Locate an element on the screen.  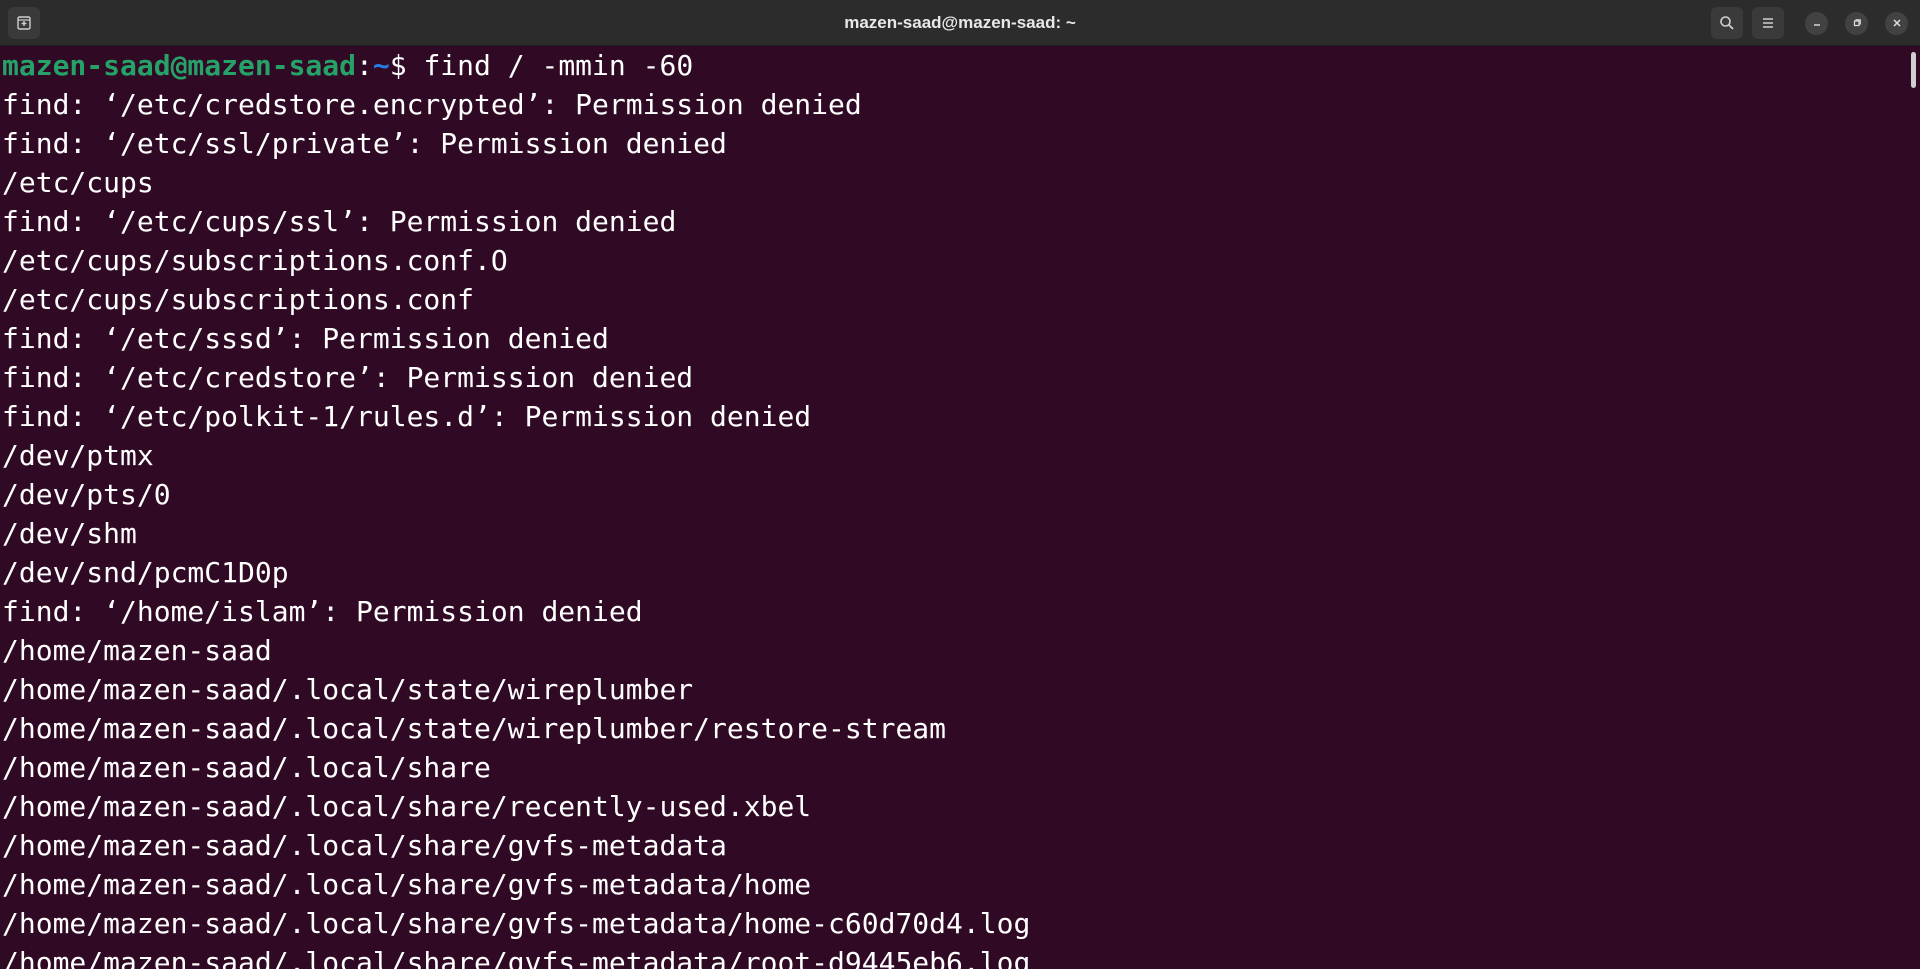
hamburger-menu-icon is located at coordinates (1768, 23).